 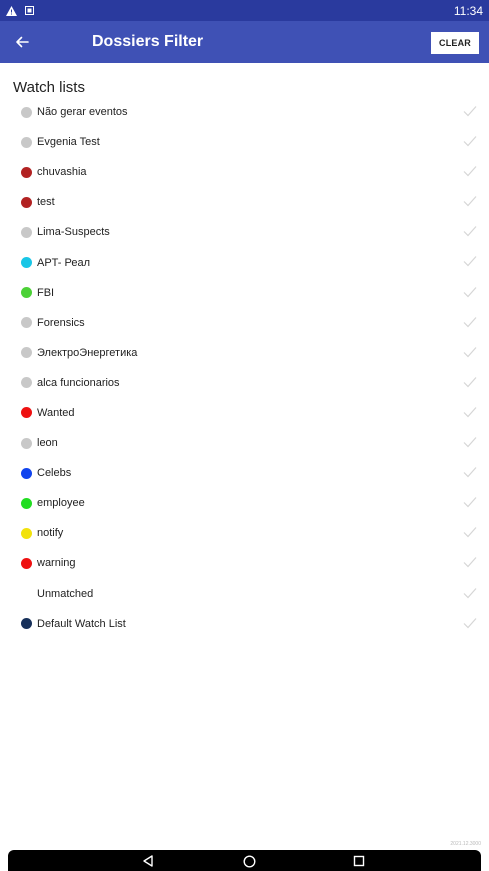 I want to click on watch-list-item: test, so click(x=244, y=202).